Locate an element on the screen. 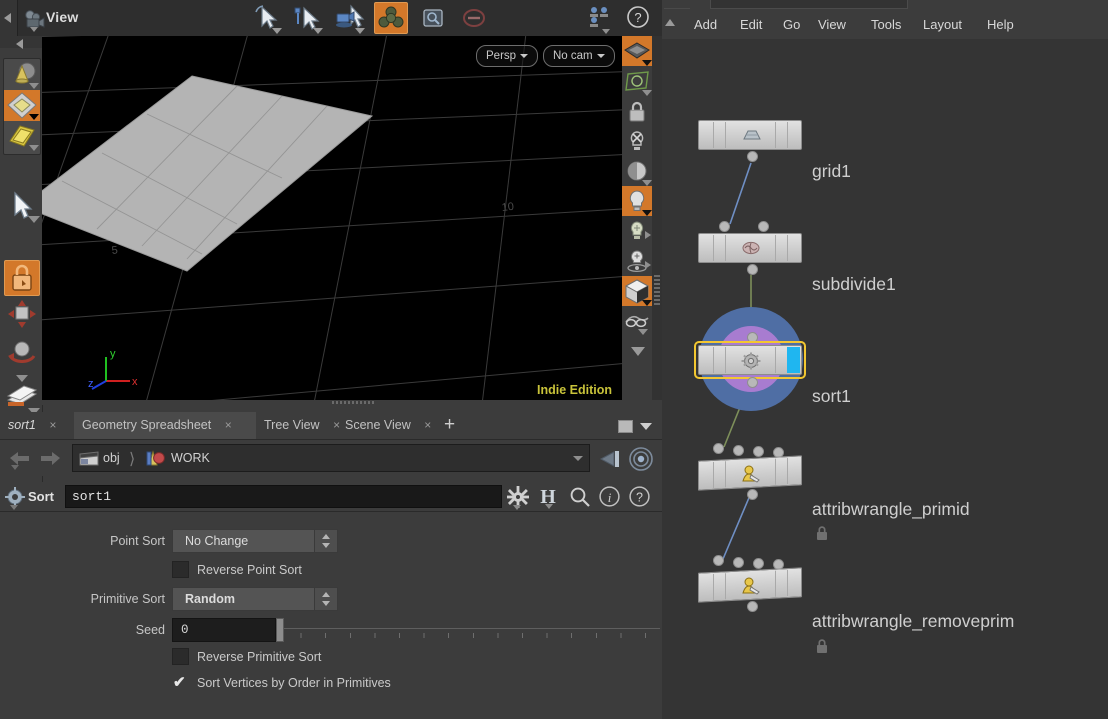 The image size is (1108, 719). viewport-layout-icon is located at coordinates (603, 19).